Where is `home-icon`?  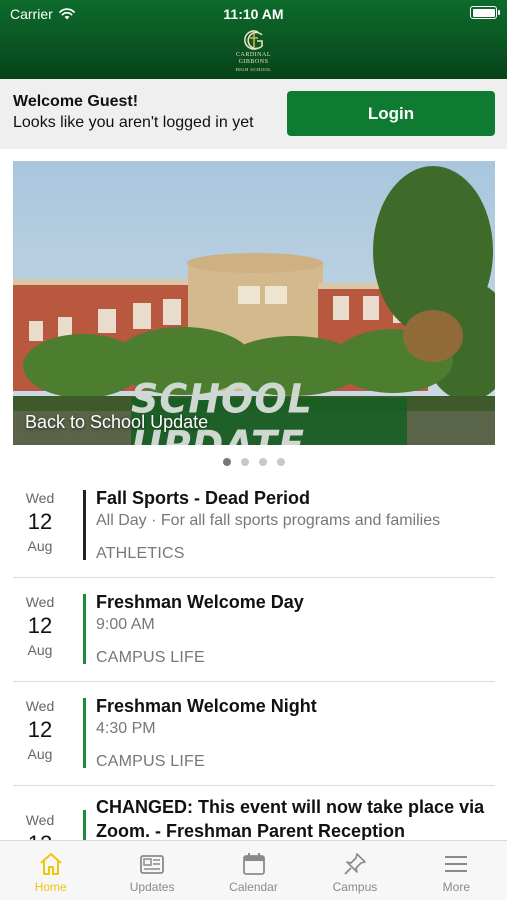 home-icon is located at coordinates (51, 864).